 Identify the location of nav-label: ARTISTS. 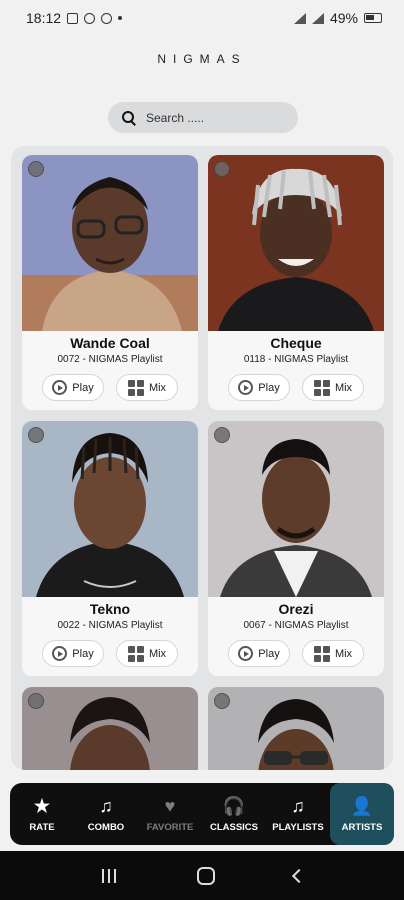
(362, 827).